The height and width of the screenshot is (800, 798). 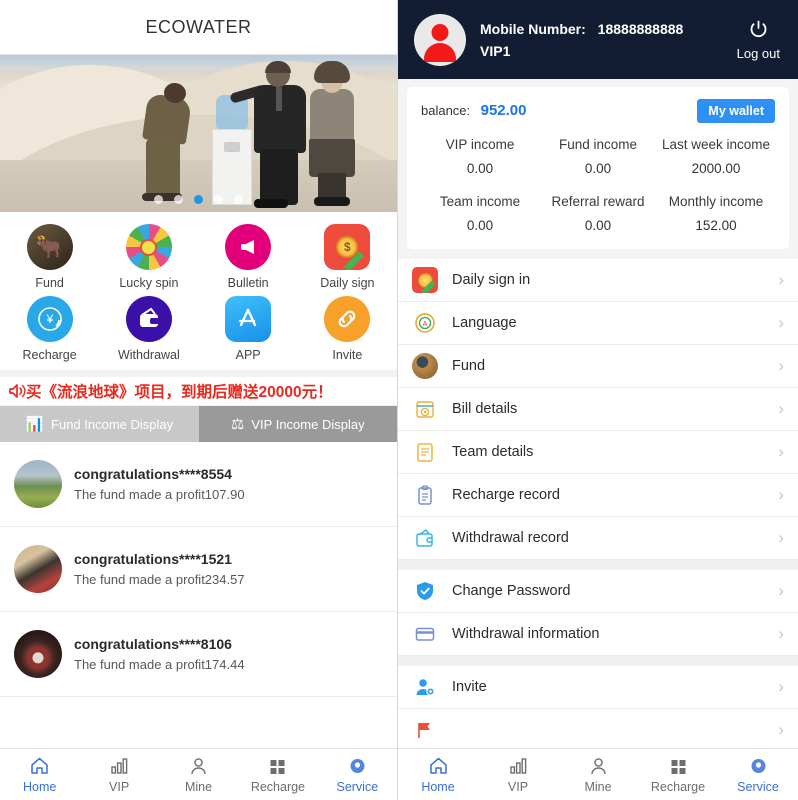 I want to click on carousel-dot-active, so click(x=198, y=199).